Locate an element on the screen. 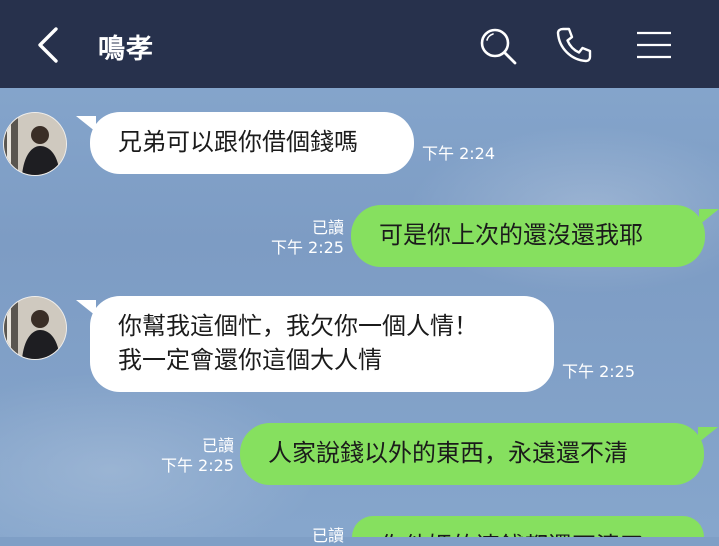  message-time: 下午 2:24 is located at coordinates (459, 153).